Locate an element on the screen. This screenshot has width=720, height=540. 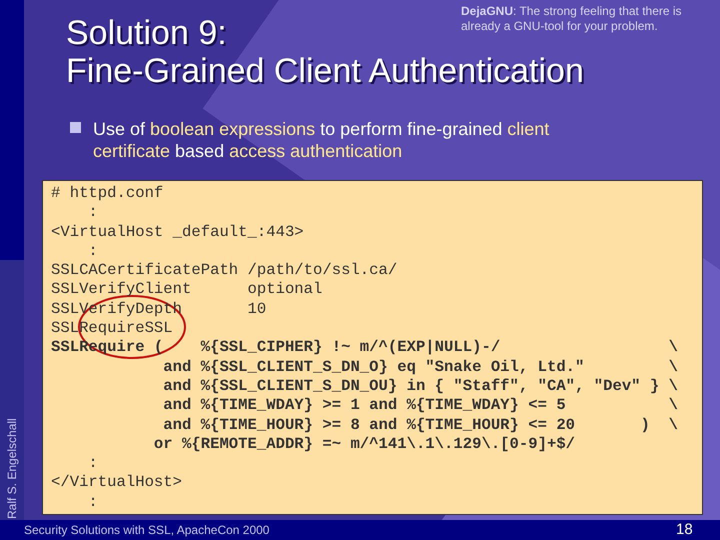
code-line: # httpd.conf is located at coordinates (107, 194).